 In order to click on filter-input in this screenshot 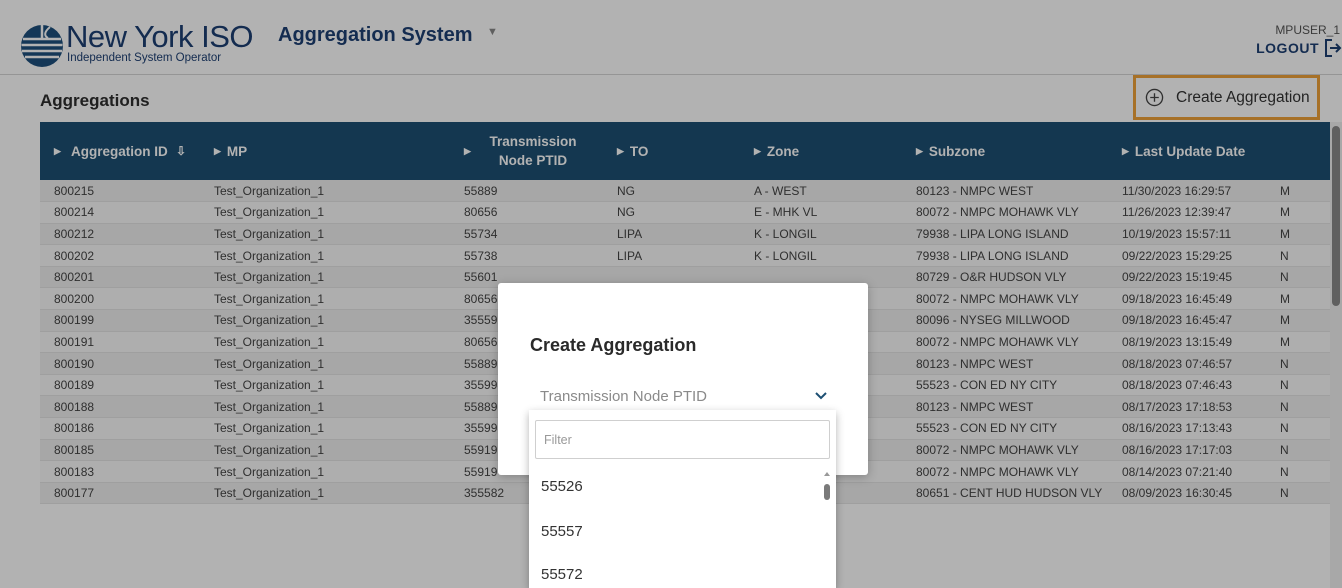, I will do `click(682, 439)`.